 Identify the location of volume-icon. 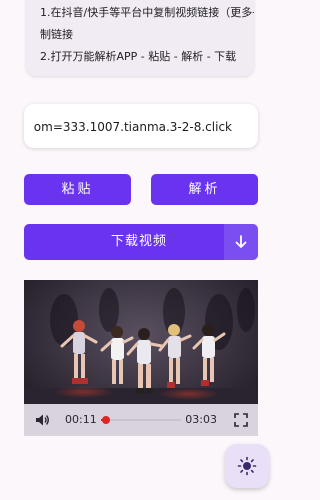
(42, 420).